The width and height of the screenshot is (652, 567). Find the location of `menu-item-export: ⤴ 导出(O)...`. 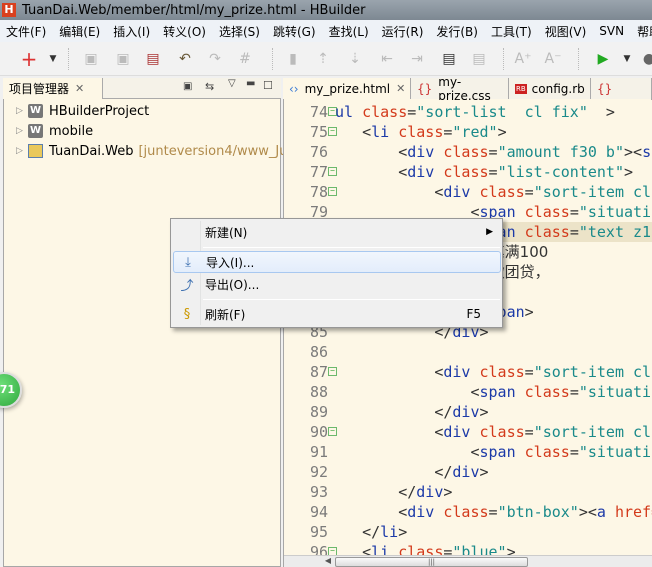

menu-item-export: ⤴ 导出(O)... is located at coordinates (337, 284).